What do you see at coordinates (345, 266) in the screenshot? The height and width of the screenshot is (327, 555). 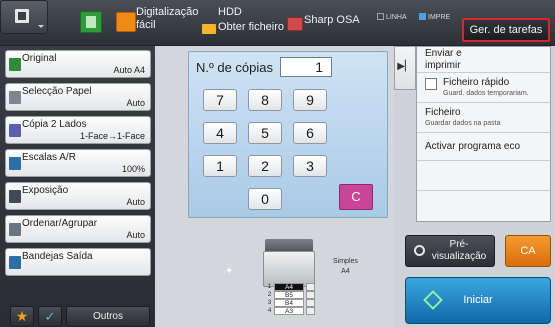 I see `output-label: Simples A4` at bounding box center [345, 266].